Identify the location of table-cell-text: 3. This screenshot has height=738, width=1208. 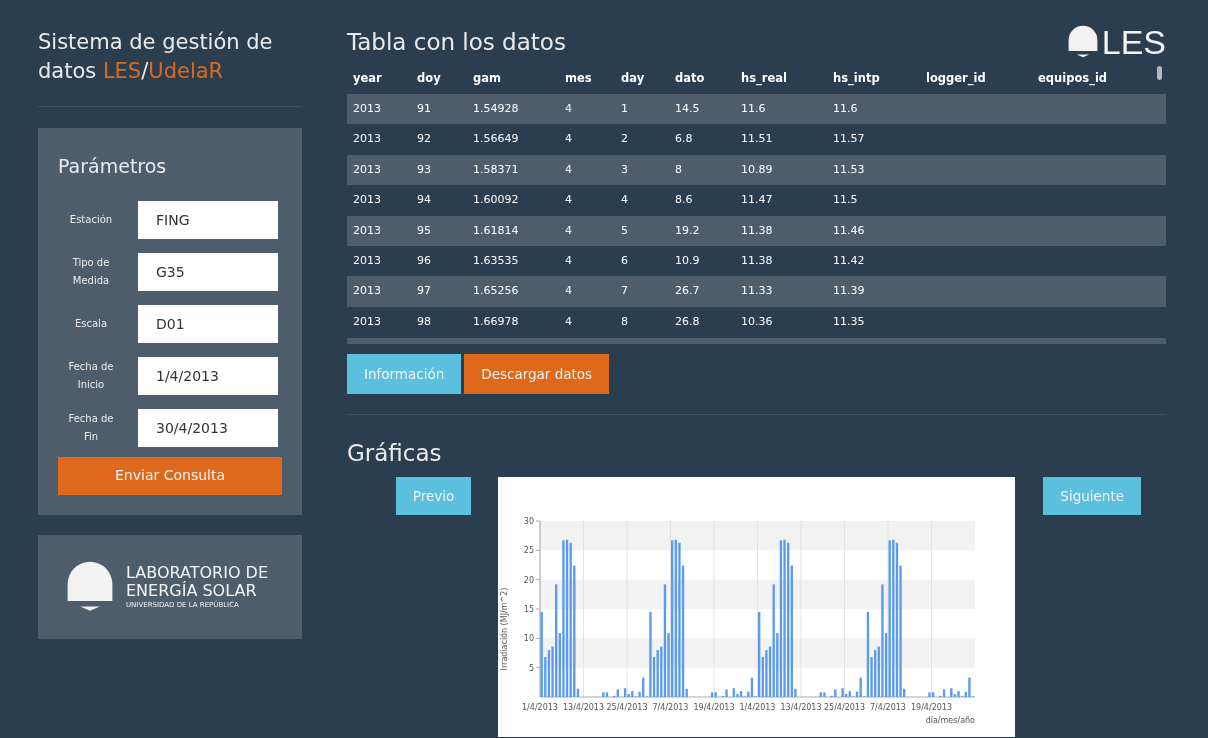
(624, 169).